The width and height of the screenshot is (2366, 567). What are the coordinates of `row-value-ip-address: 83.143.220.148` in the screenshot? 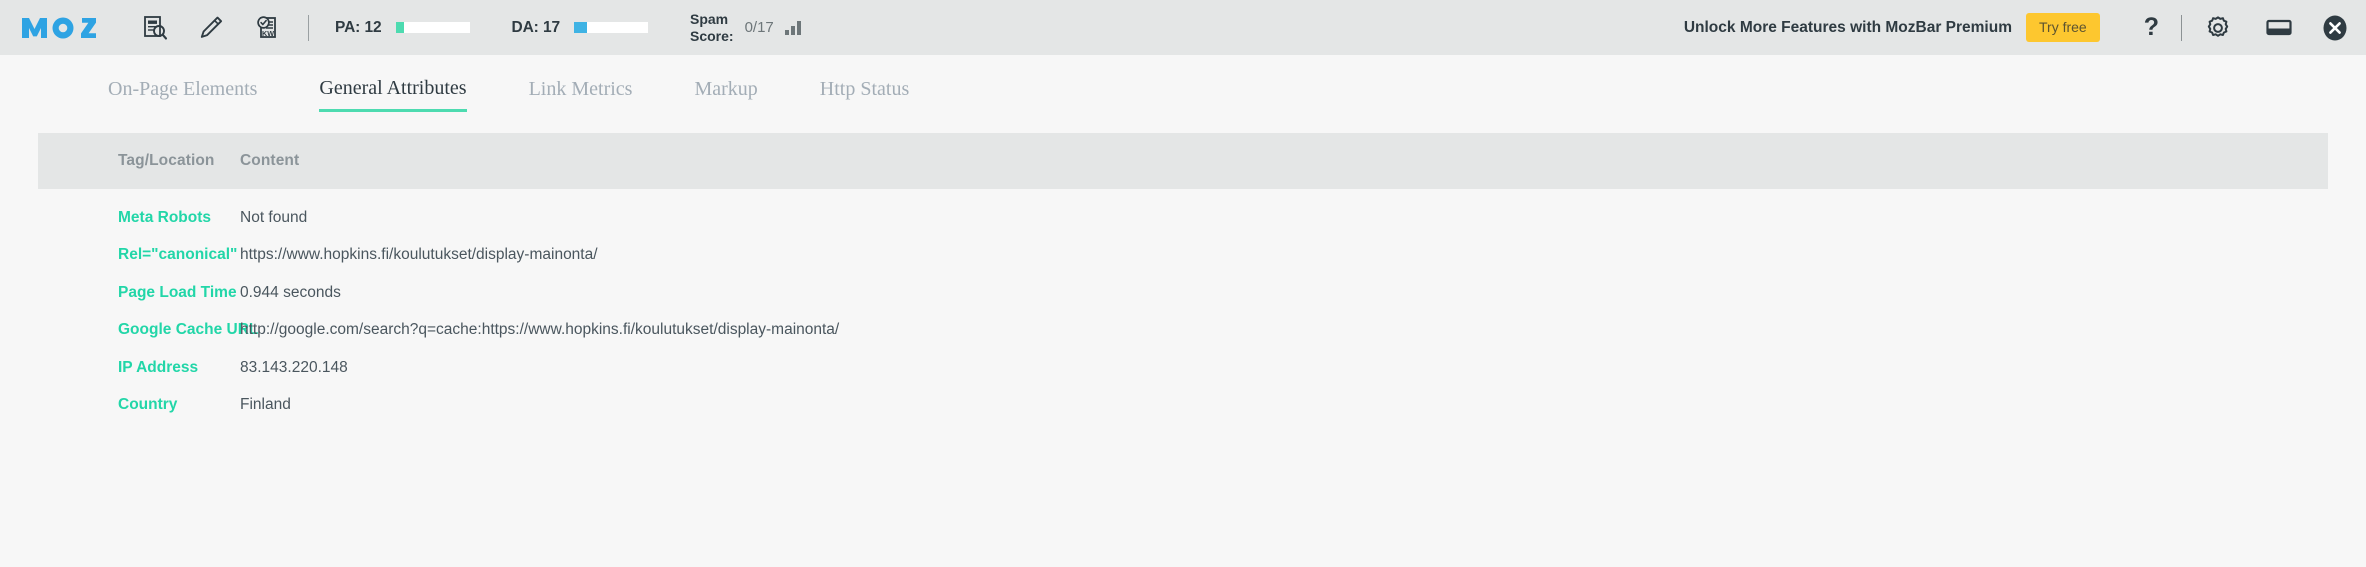 It's located at (294, 367).